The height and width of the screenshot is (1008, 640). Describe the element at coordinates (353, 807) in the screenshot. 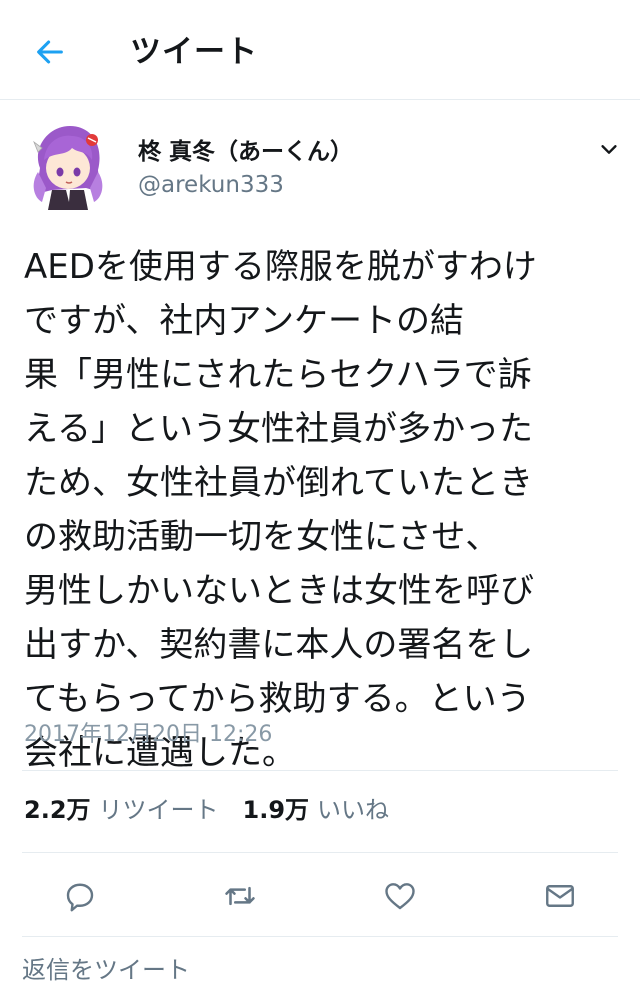

I see `like-label: いいね` at that location.